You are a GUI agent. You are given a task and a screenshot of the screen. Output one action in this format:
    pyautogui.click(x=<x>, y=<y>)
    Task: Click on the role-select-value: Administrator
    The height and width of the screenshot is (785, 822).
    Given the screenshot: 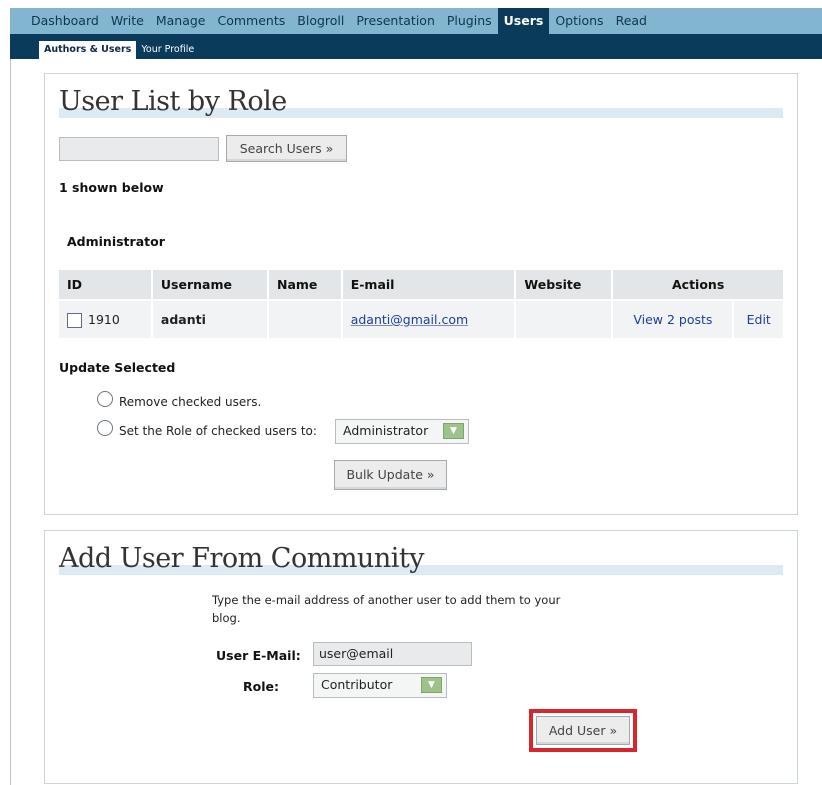 What is the action you would take?
    pyautogui.click(x=386, y=430)
    